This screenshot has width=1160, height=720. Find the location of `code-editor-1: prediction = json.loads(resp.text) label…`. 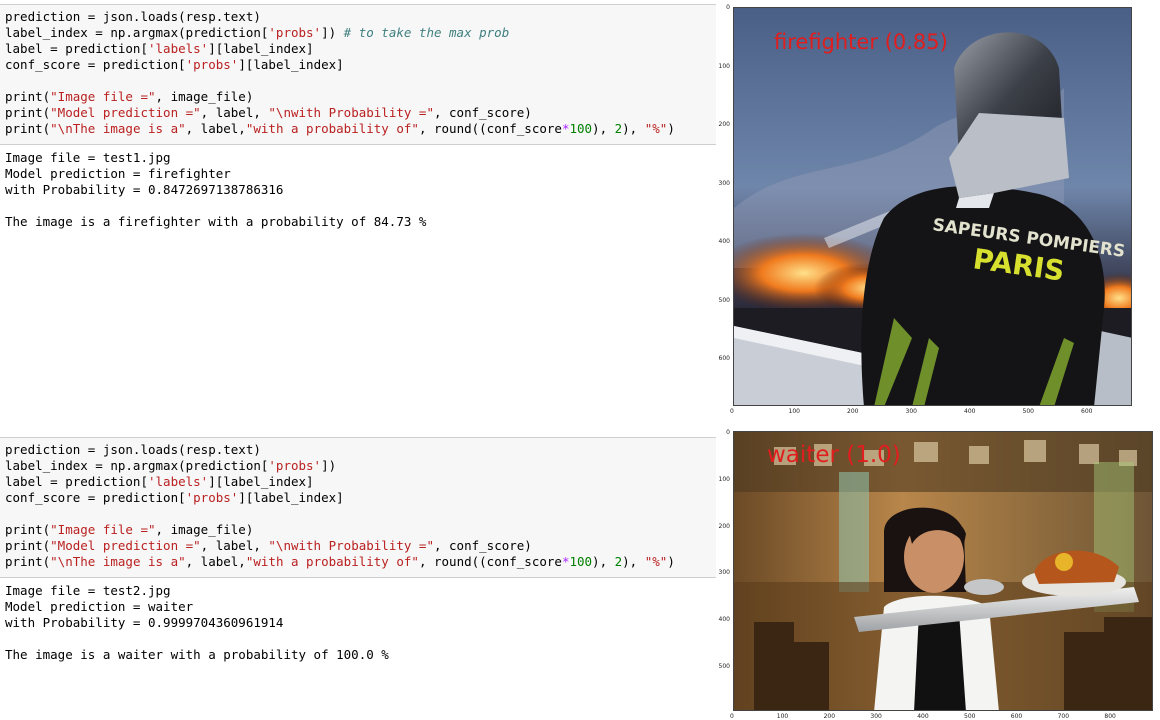

code-editor-1: prediction = json.loads(resp.text) label… is located at coordinates (358, 73).